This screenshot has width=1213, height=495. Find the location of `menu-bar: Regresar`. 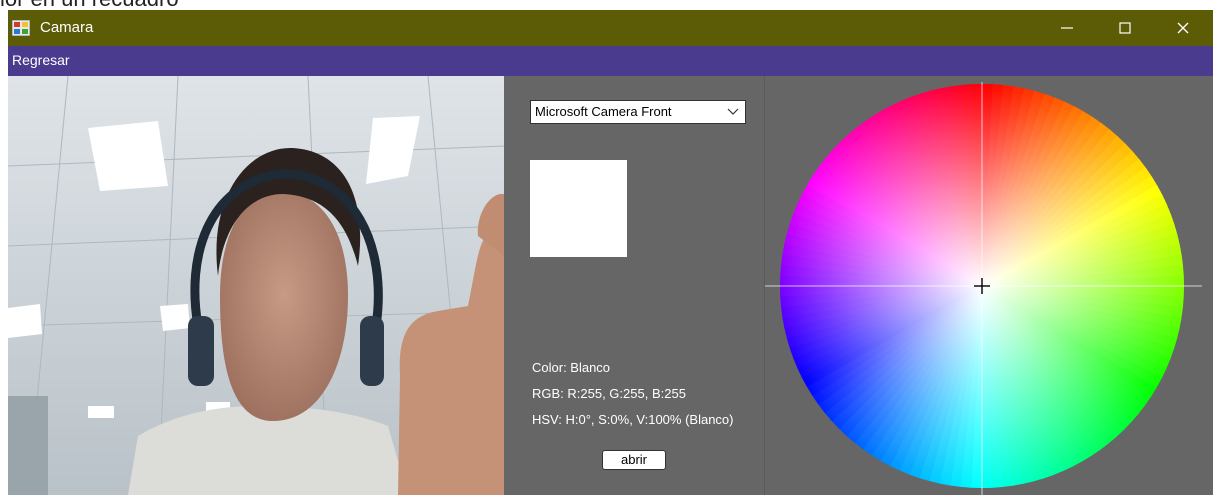

menu-bar: Regresar is located at coordinates (610, 61).